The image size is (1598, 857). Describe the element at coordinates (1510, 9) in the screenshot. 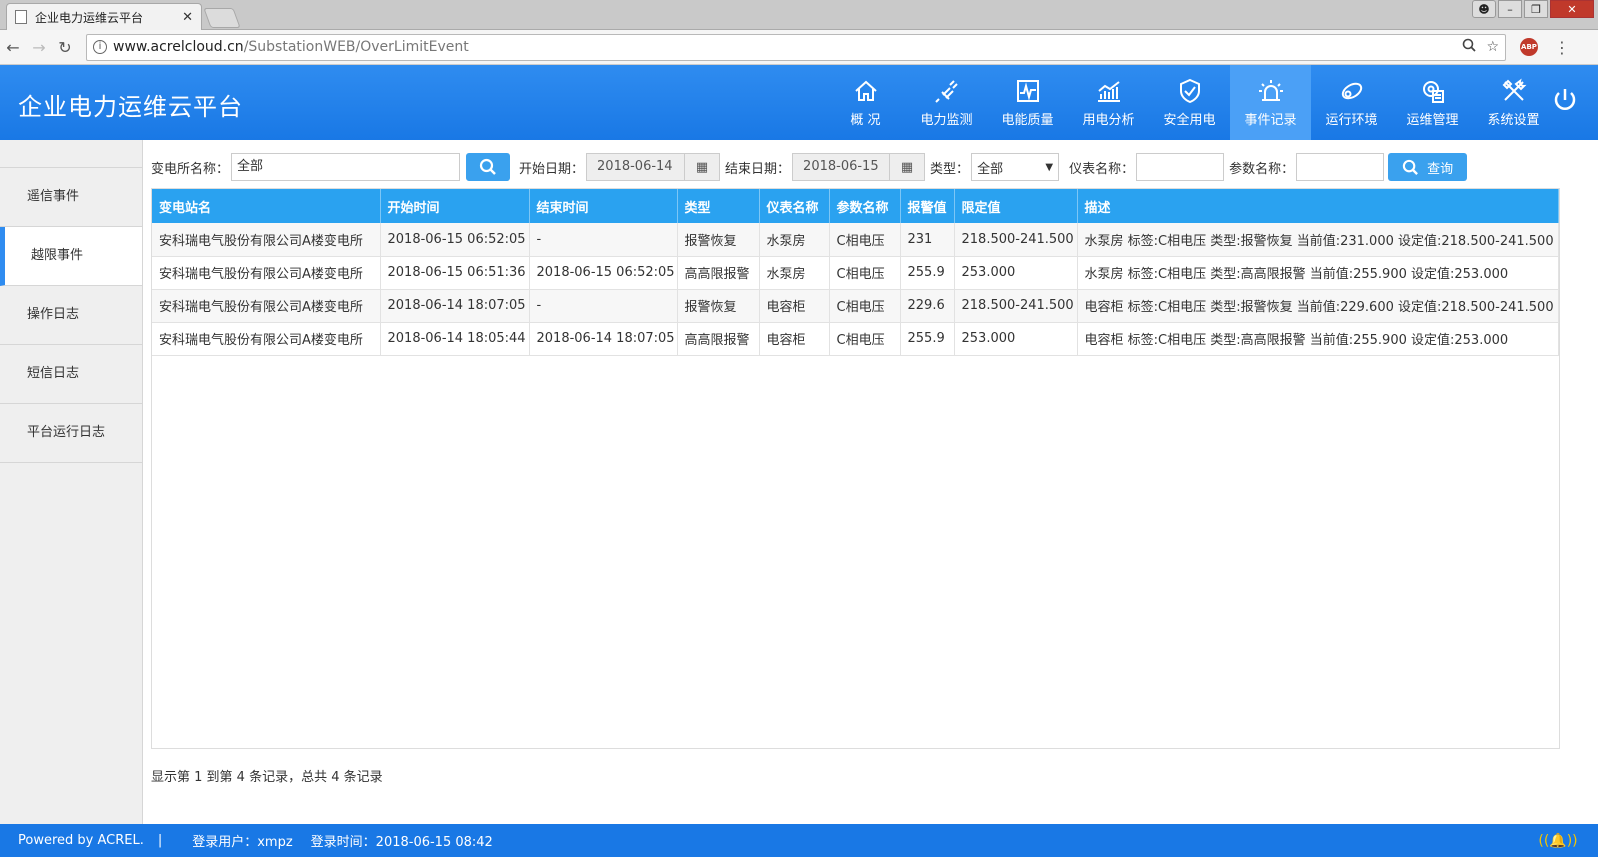

I see `minimize-icon: –` at that location.